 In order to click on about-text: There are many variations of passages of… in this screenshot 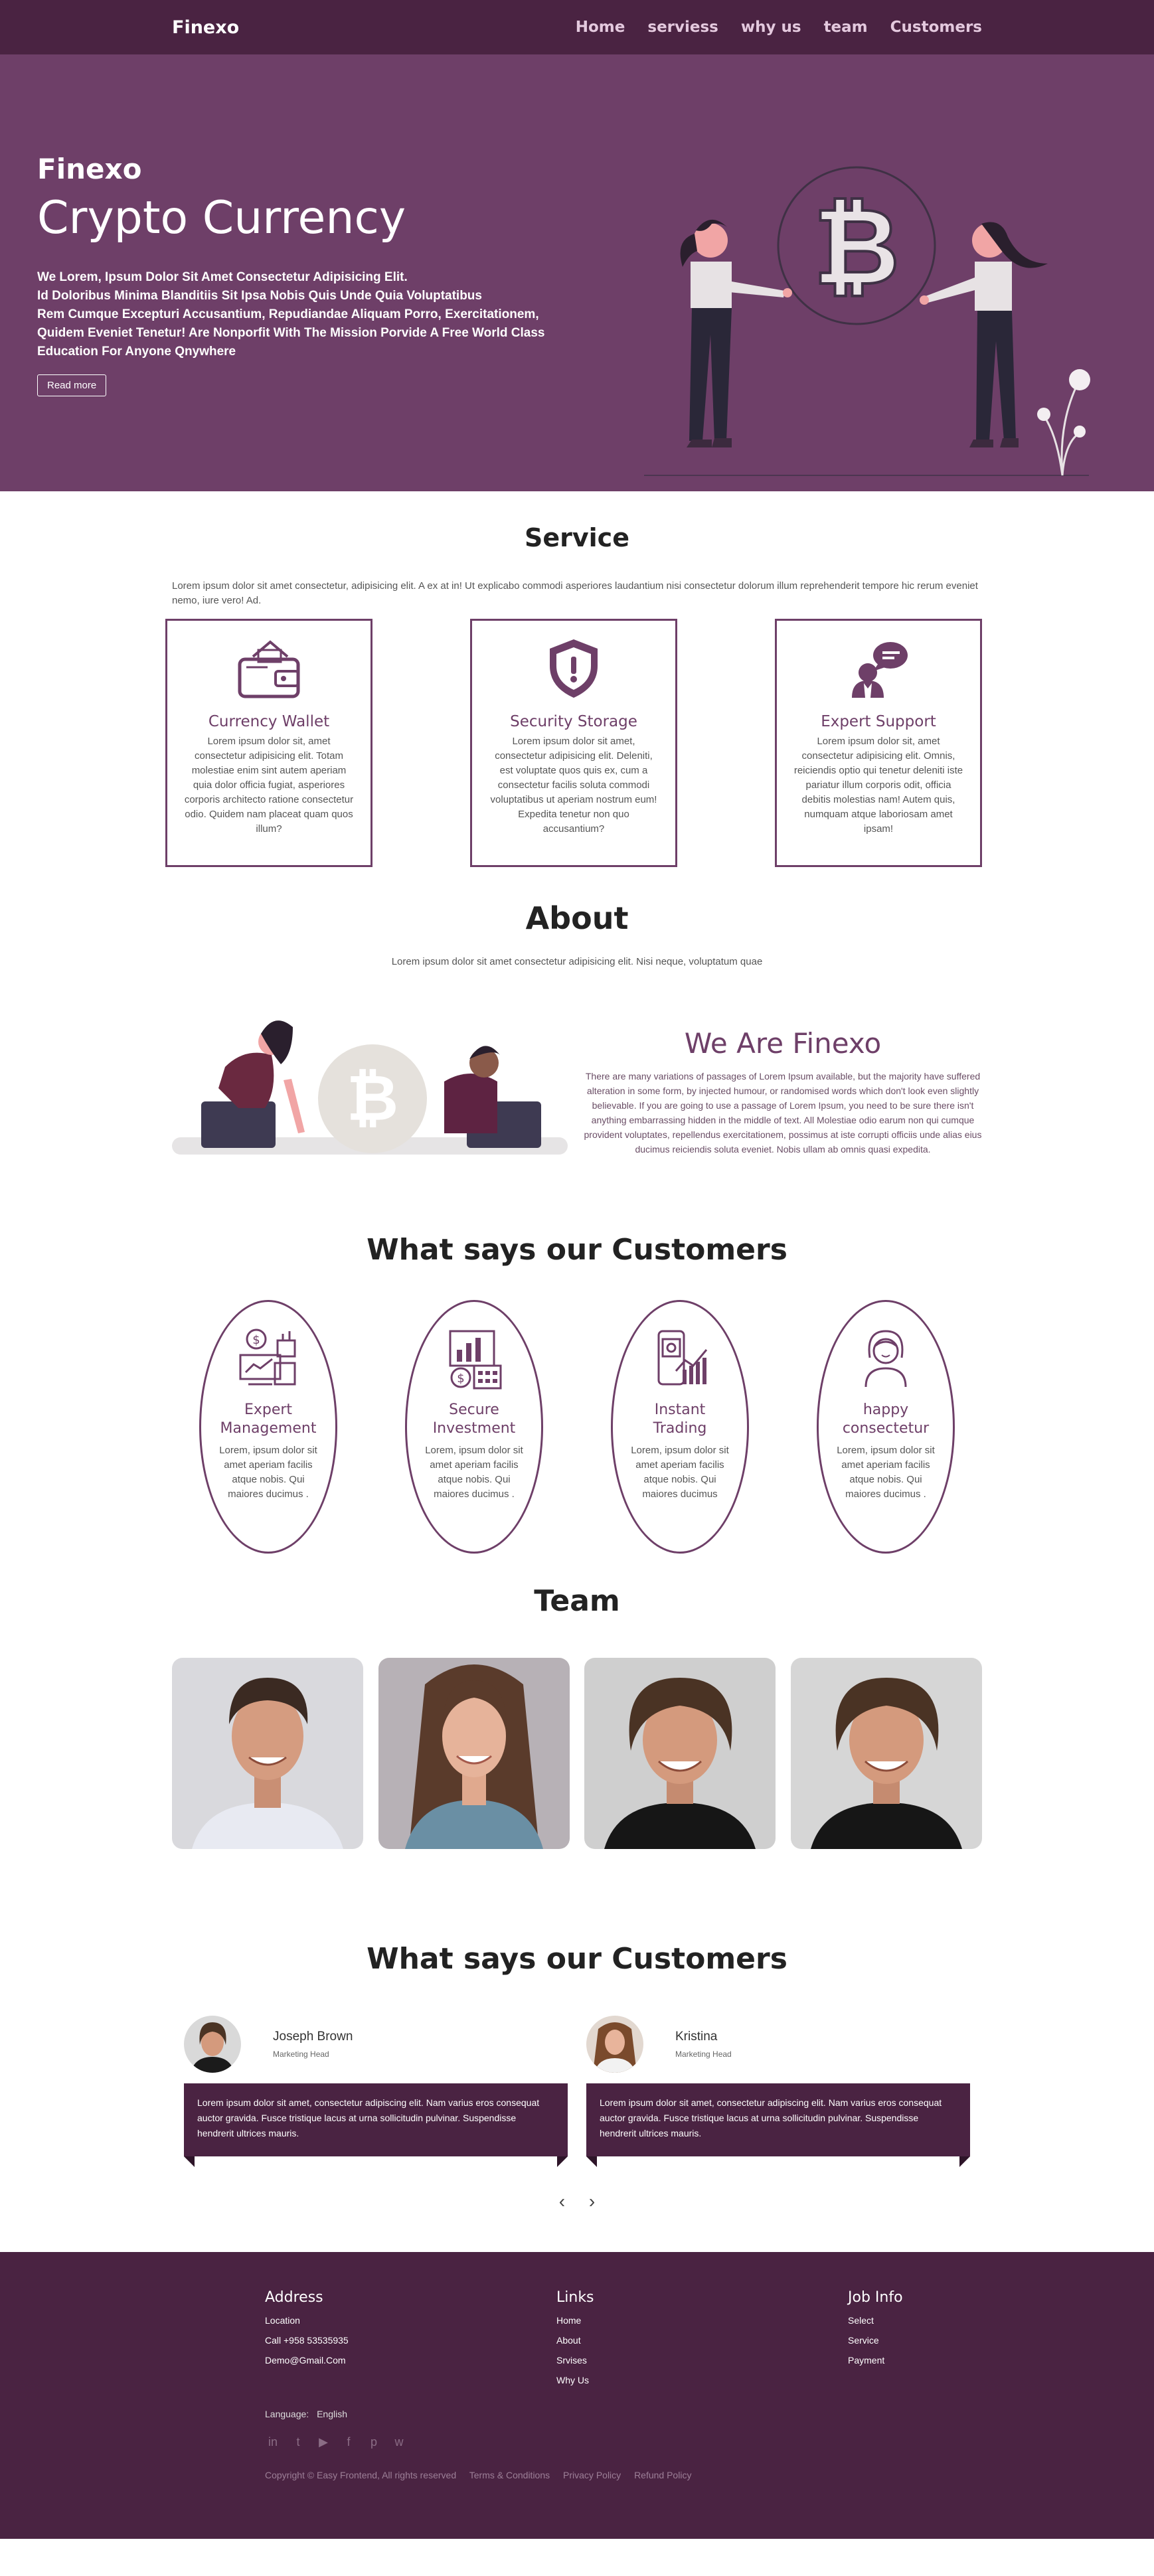, I will do `click(783, 1113)`.